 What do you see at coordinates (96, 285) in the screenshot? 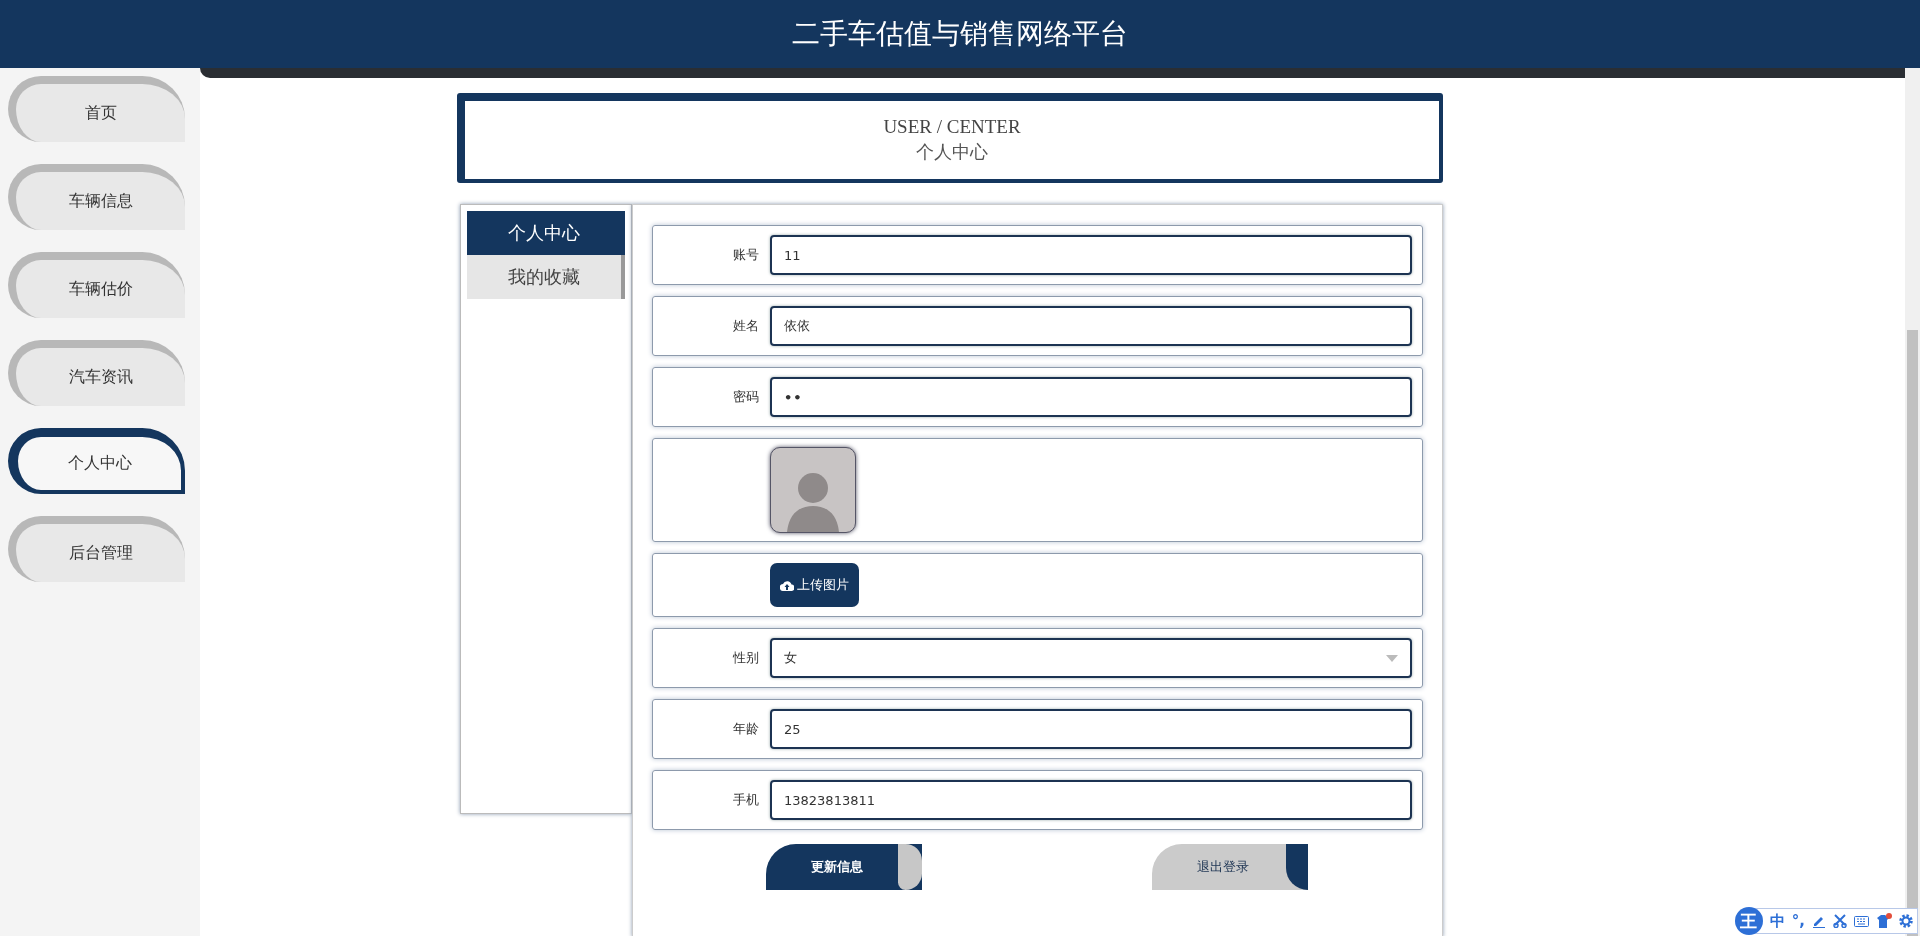
I see `sidebar-item: 车辆估价` at bounding box center [96, 285].